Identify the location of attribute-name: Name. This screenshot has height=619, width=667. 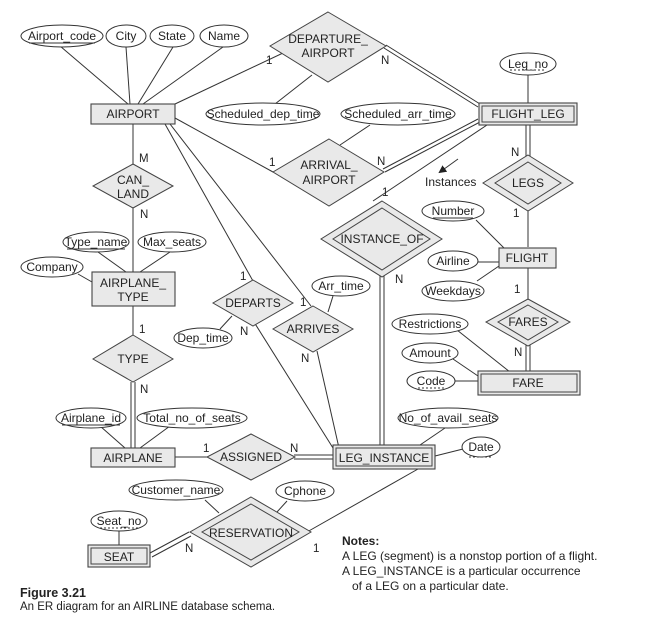
(224, 36).